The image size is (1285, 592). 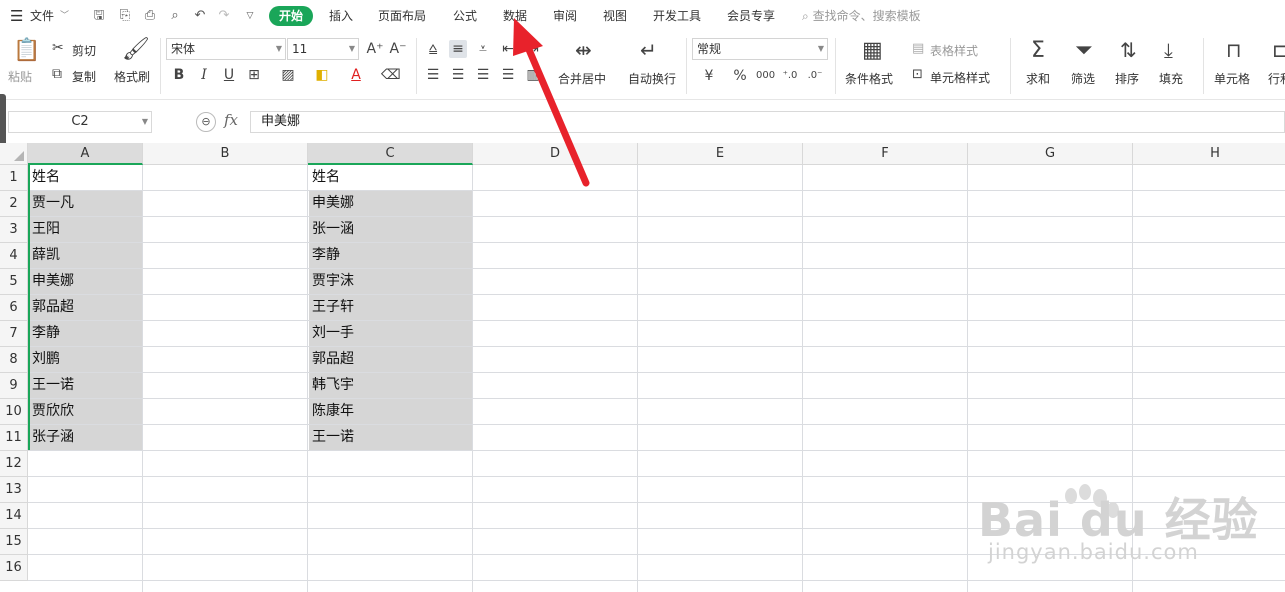 I want to click on table-cell: 贾宇沫, so click(x=390, y=281).